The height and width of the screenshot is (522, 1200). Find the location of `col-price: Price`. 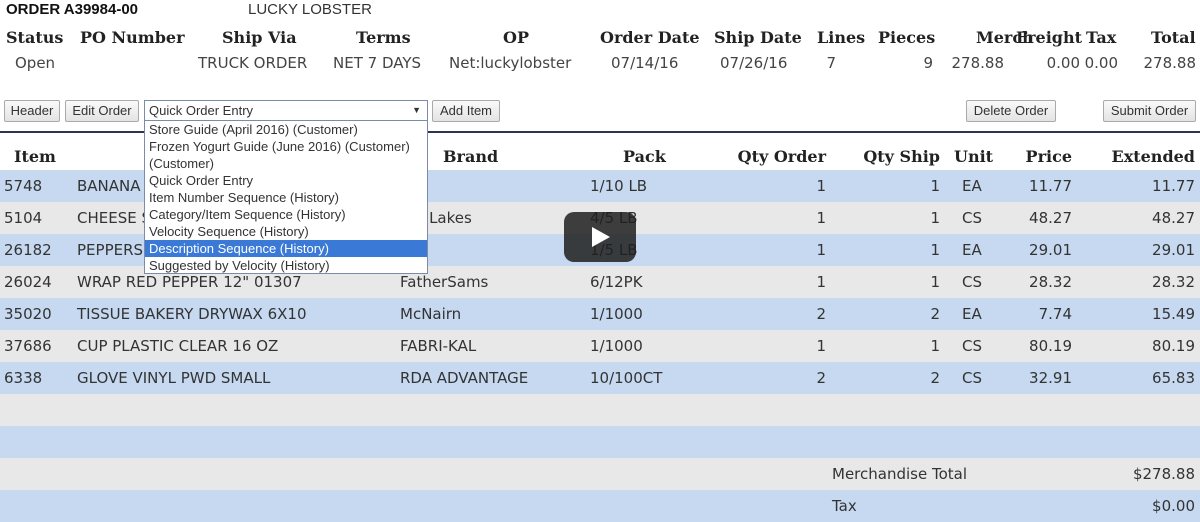

col-price: Price is located at coordinates (1048, 156).